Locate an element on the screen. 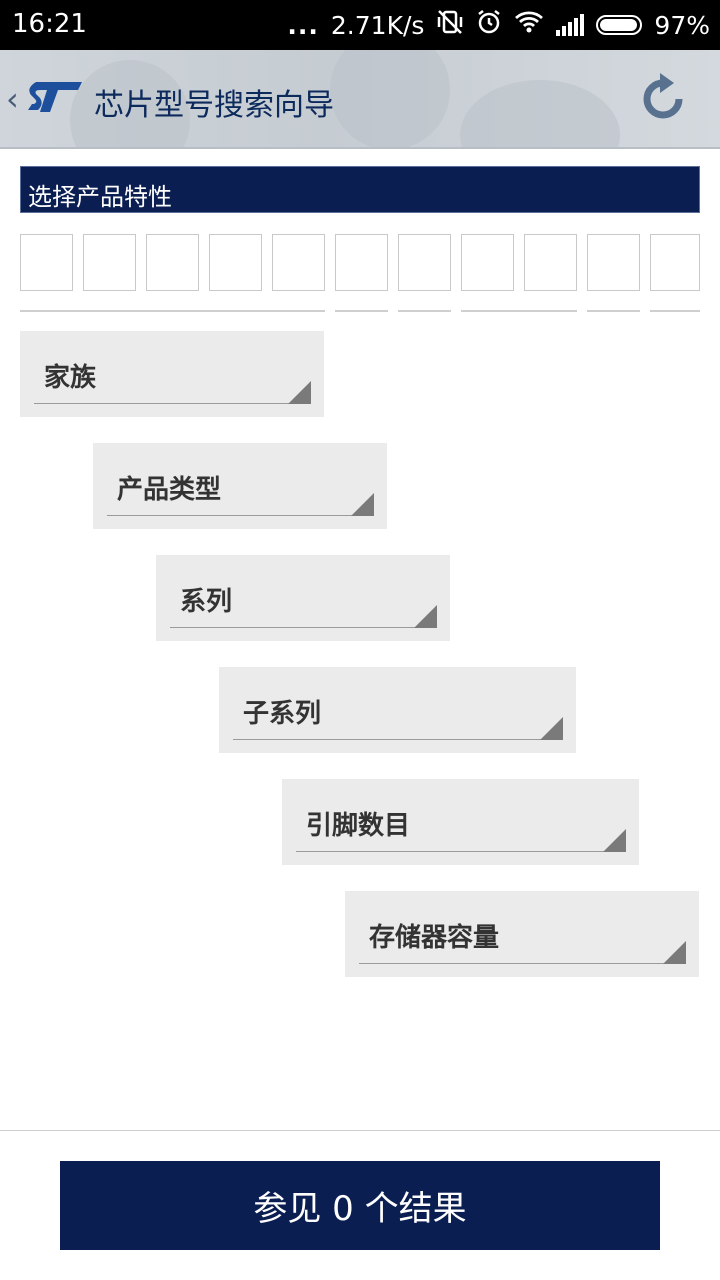  app-bar: ‹ 芯片型号搜索向导 is located at coordinates (360, 99).